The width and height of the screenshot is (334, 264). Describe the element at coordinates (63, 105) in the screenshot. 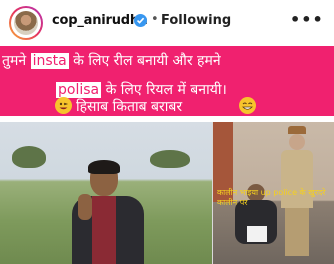

I see `laughing-emoji-icon` at that location.